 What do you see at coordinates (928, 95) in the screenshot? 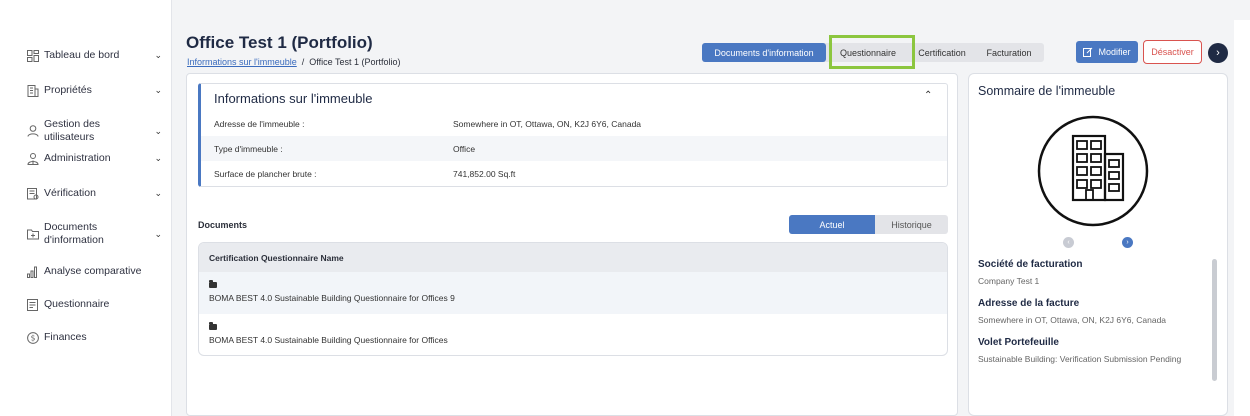
I see `chevron-up-icon: ⌃` at bounding box center [928, 95].